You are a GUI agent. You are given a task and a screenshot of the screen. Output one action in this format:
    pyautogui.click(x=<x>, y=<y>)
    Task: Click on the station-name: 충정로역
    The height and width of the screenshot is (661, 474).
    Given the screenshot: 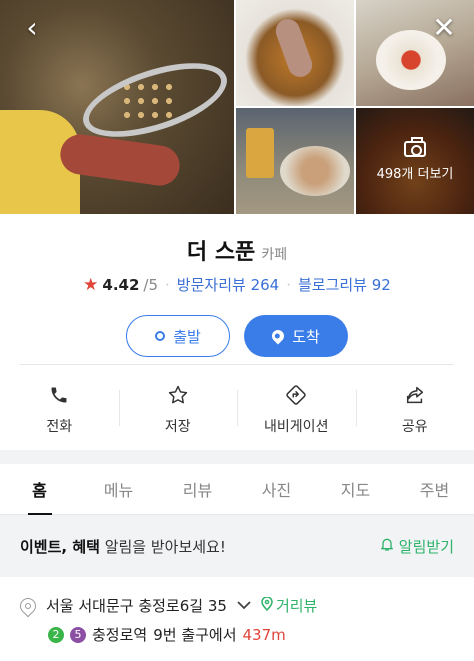 What is the action you would take?
    pyautogui.click(x=120, y=635)
    